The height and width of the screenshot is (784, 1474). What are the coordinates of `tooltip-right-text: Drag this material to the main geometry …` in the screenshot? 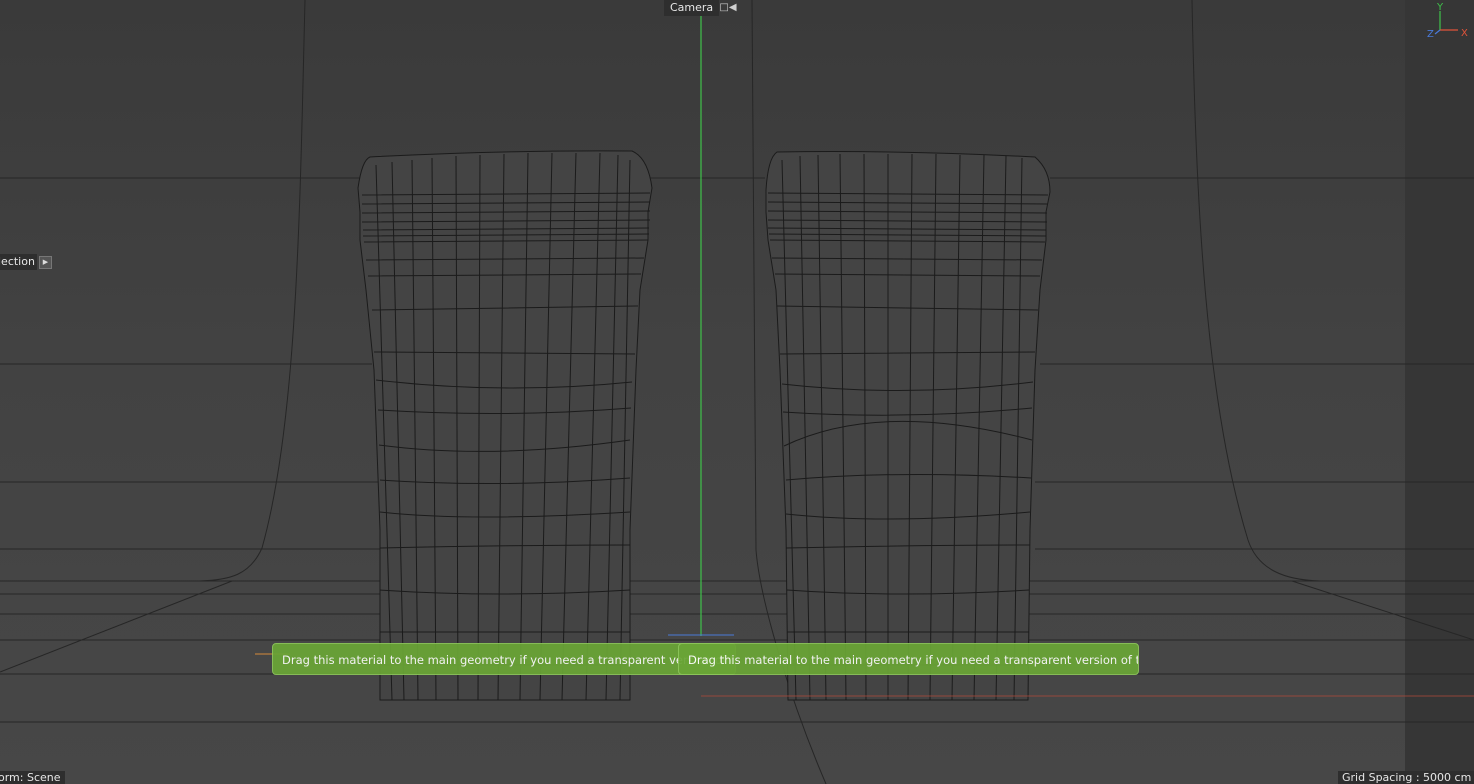 It's located at (913, 660).